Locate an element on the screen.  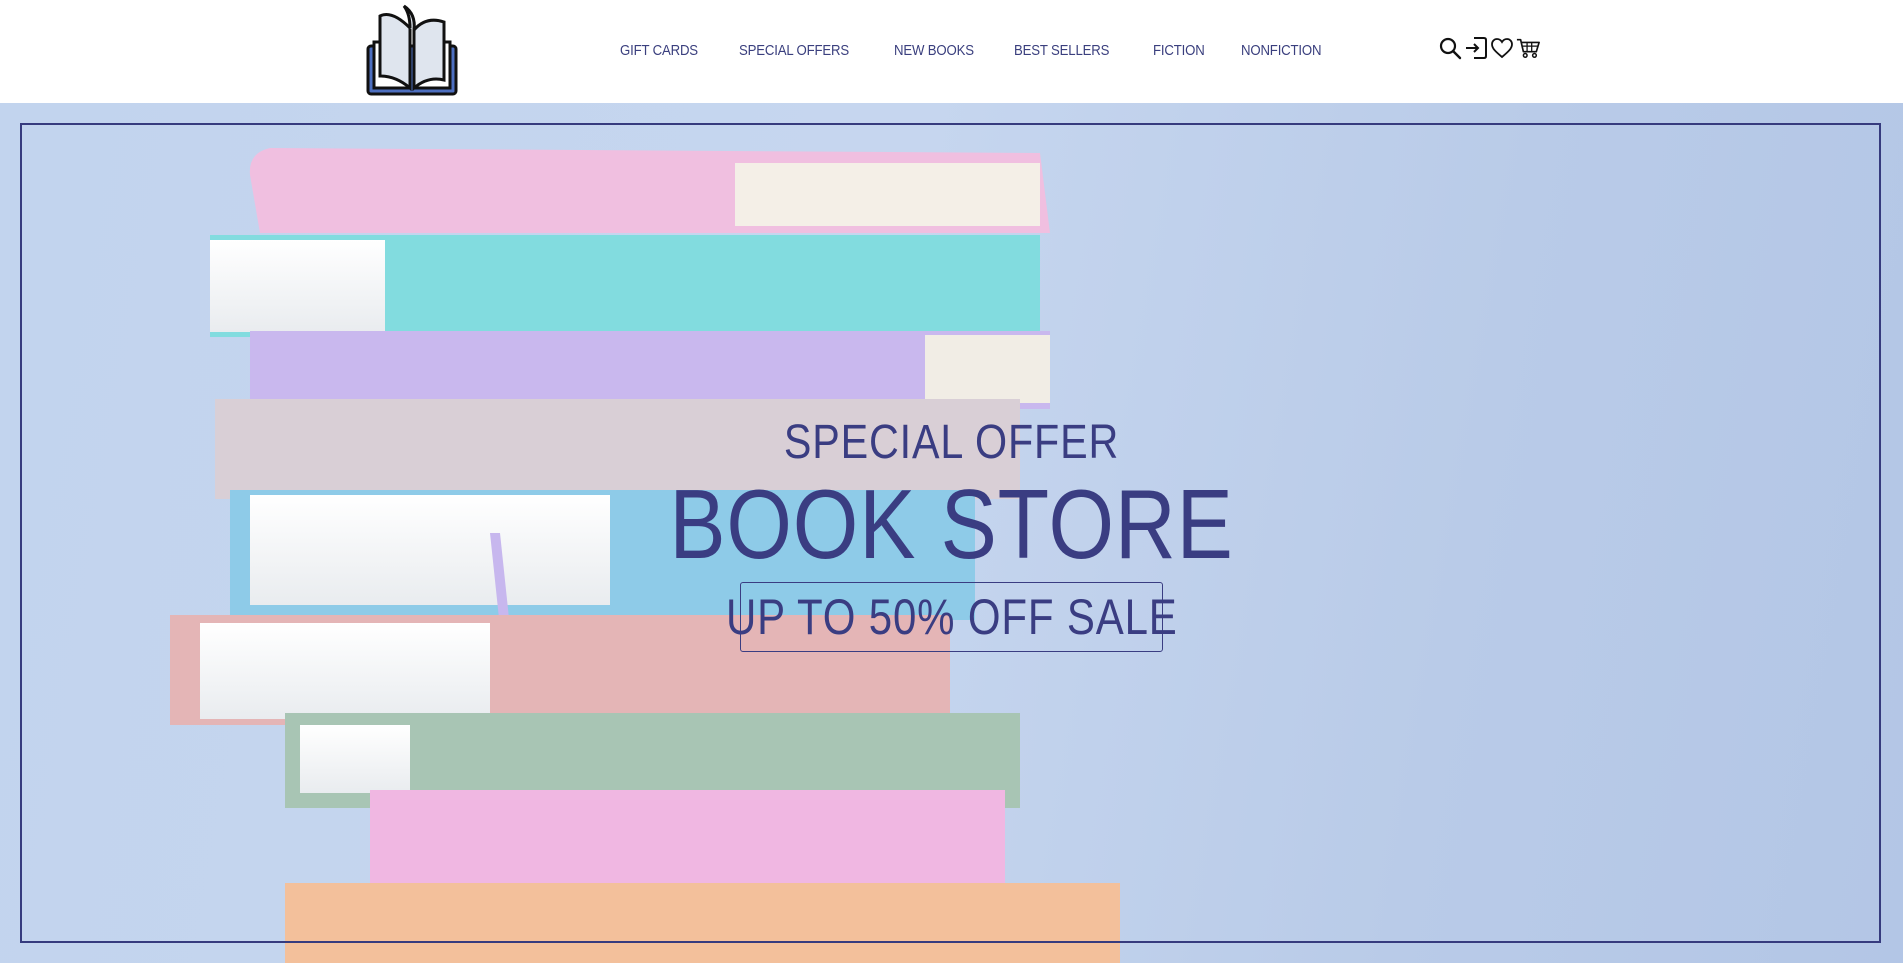
nav-new-books: NEW BOOKS is located at coordinates (934, 50).